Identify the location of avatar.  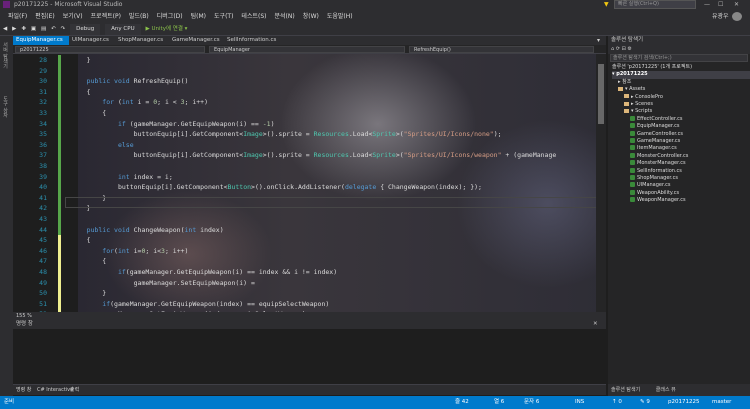
(737, 16).